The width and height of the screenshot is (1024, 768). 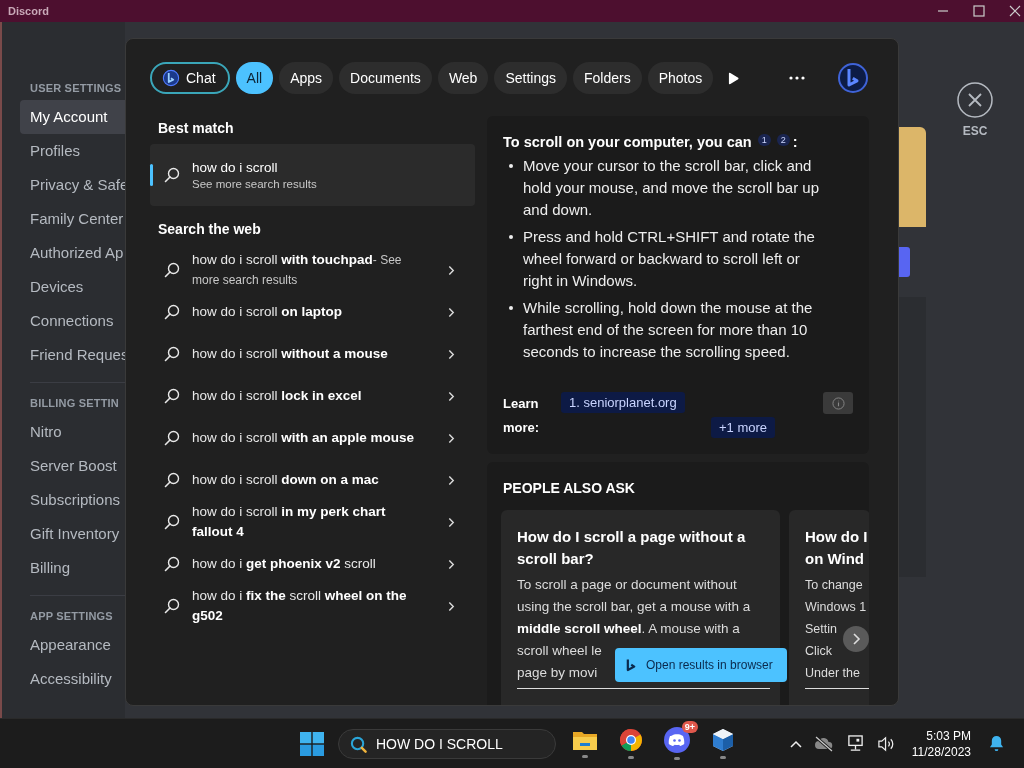 What do you see at coordinates (819, 651) in the screenshot?
I see `answer-text: Click` at bounding box center [819, 651].